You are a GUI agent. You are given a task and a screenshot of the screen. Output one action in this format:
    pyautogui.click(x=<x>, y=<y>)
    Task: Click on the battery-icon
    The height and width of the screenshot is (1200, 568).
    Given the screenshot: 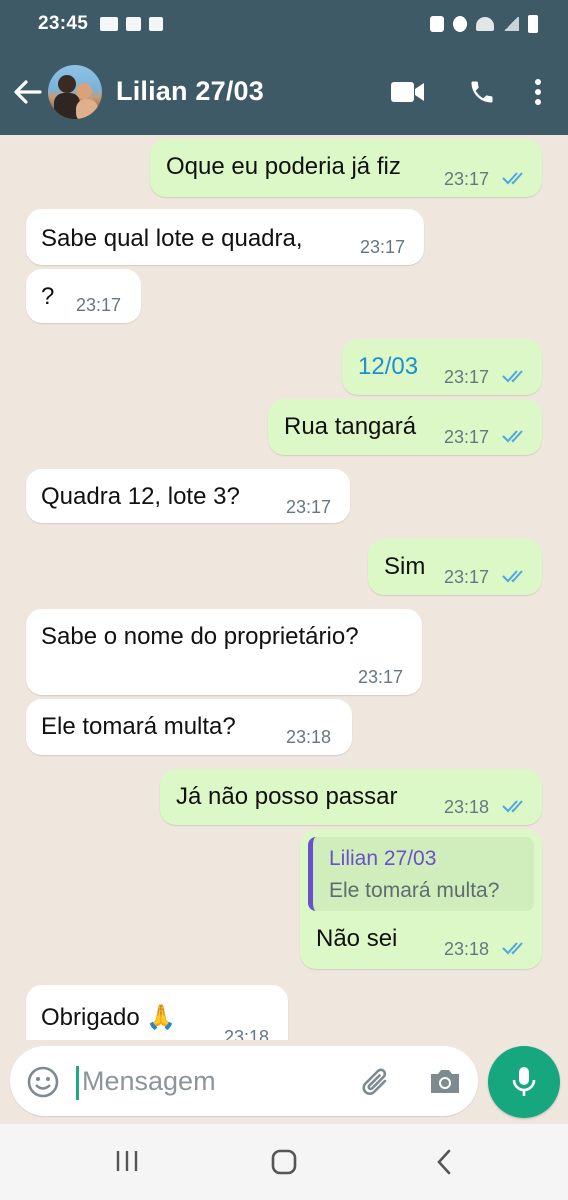 What is the action you would take?
    pyautogui.click(x=533, y=24)
    